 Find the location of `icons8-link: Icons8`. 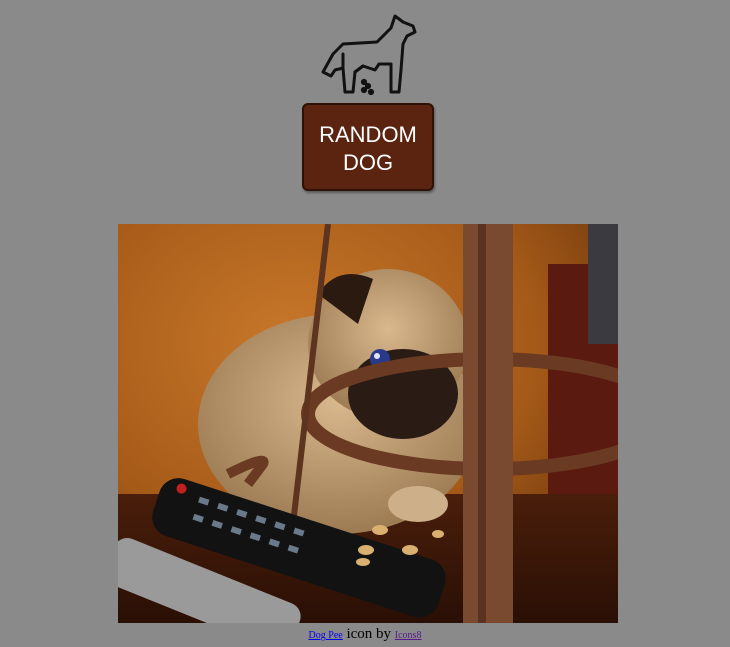

icons8-link: Icons8 is located at coordinates (408, 635).